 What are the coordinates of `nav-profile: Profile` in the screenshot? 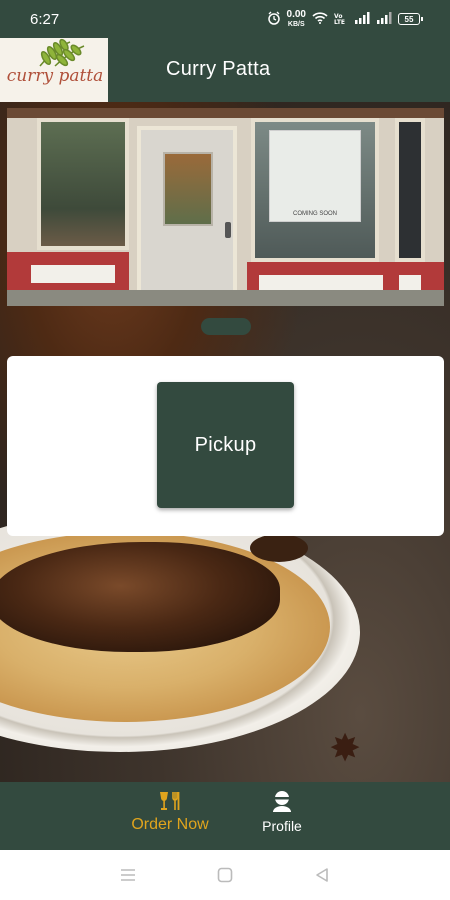 It's located at (282, 811).